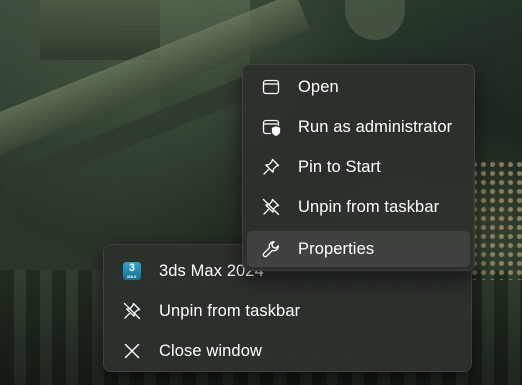 The width and height of the screenshot is (522, 385). I want to click on jump-list-unpin-item: Unpin from taskbar, so click(287, 311).